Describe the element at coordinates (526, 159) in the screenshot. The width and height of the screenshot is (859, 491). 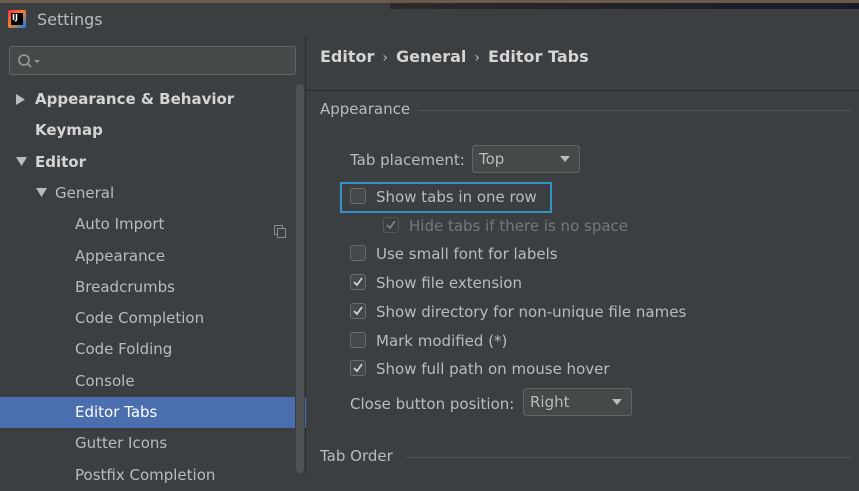
I see `tab-placement-select: Top` at that location.